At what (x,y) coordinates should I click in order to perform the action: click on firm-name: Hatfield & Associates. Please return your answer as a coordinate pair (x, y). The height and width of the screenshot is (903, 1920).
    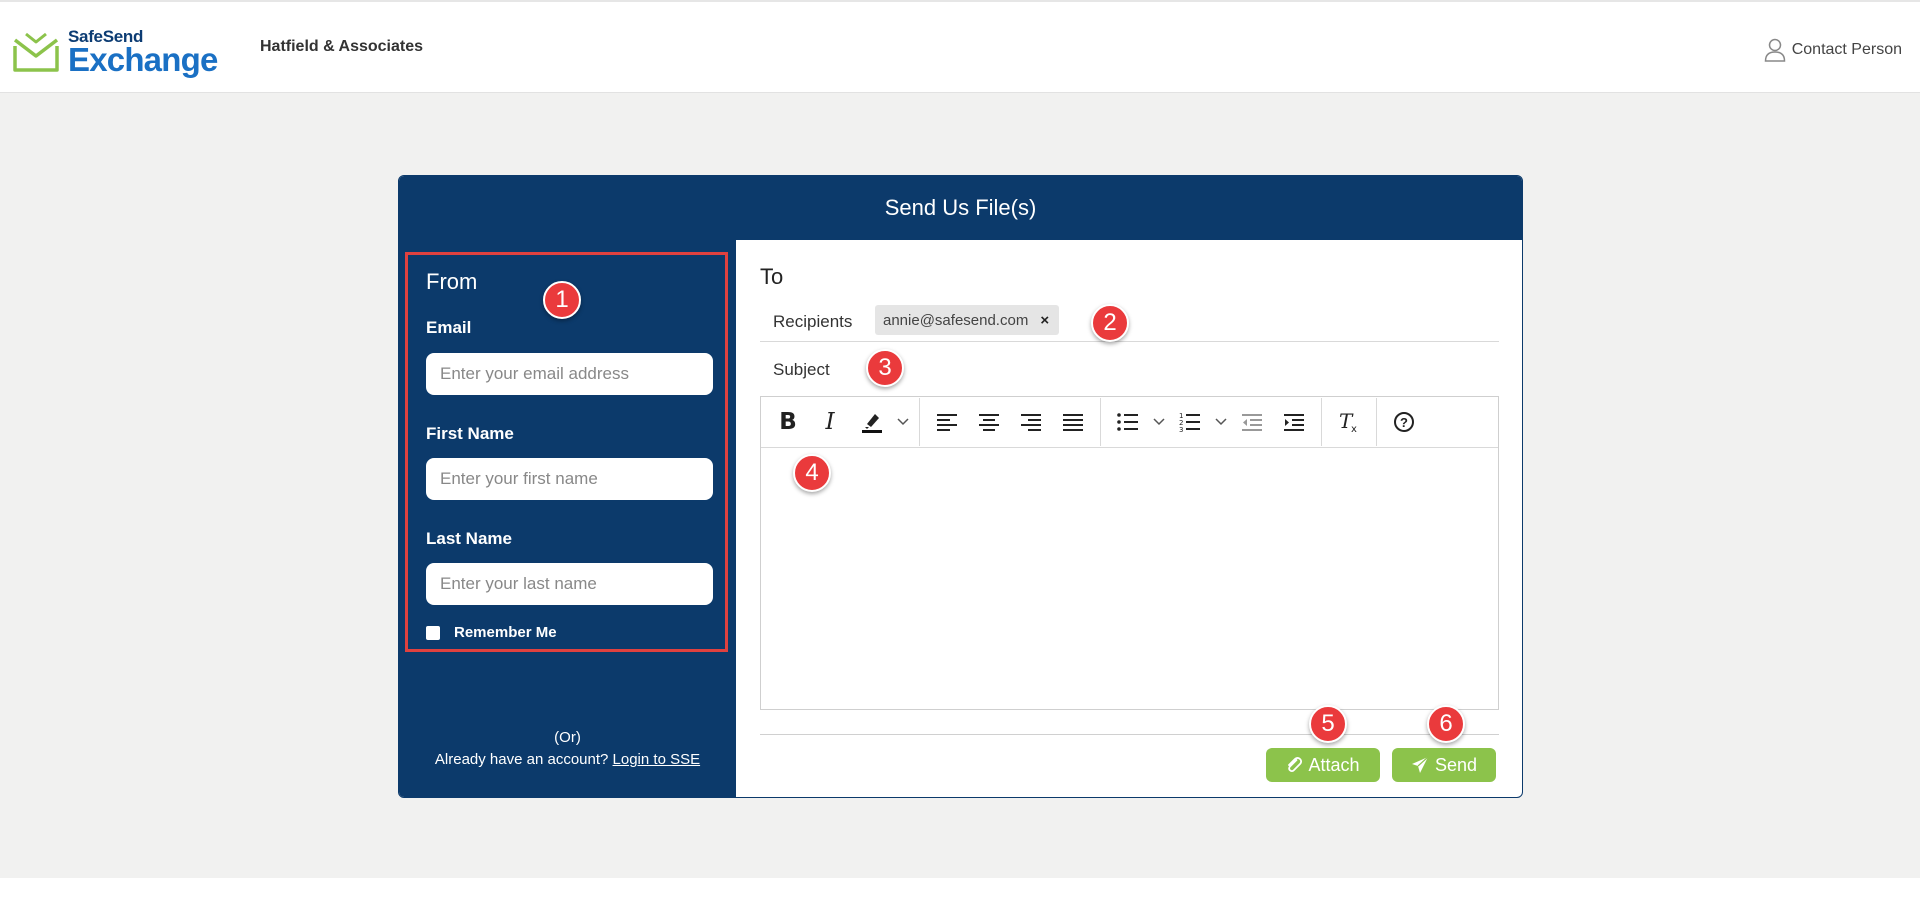
    Looking at the image, I should click on (342, 46).